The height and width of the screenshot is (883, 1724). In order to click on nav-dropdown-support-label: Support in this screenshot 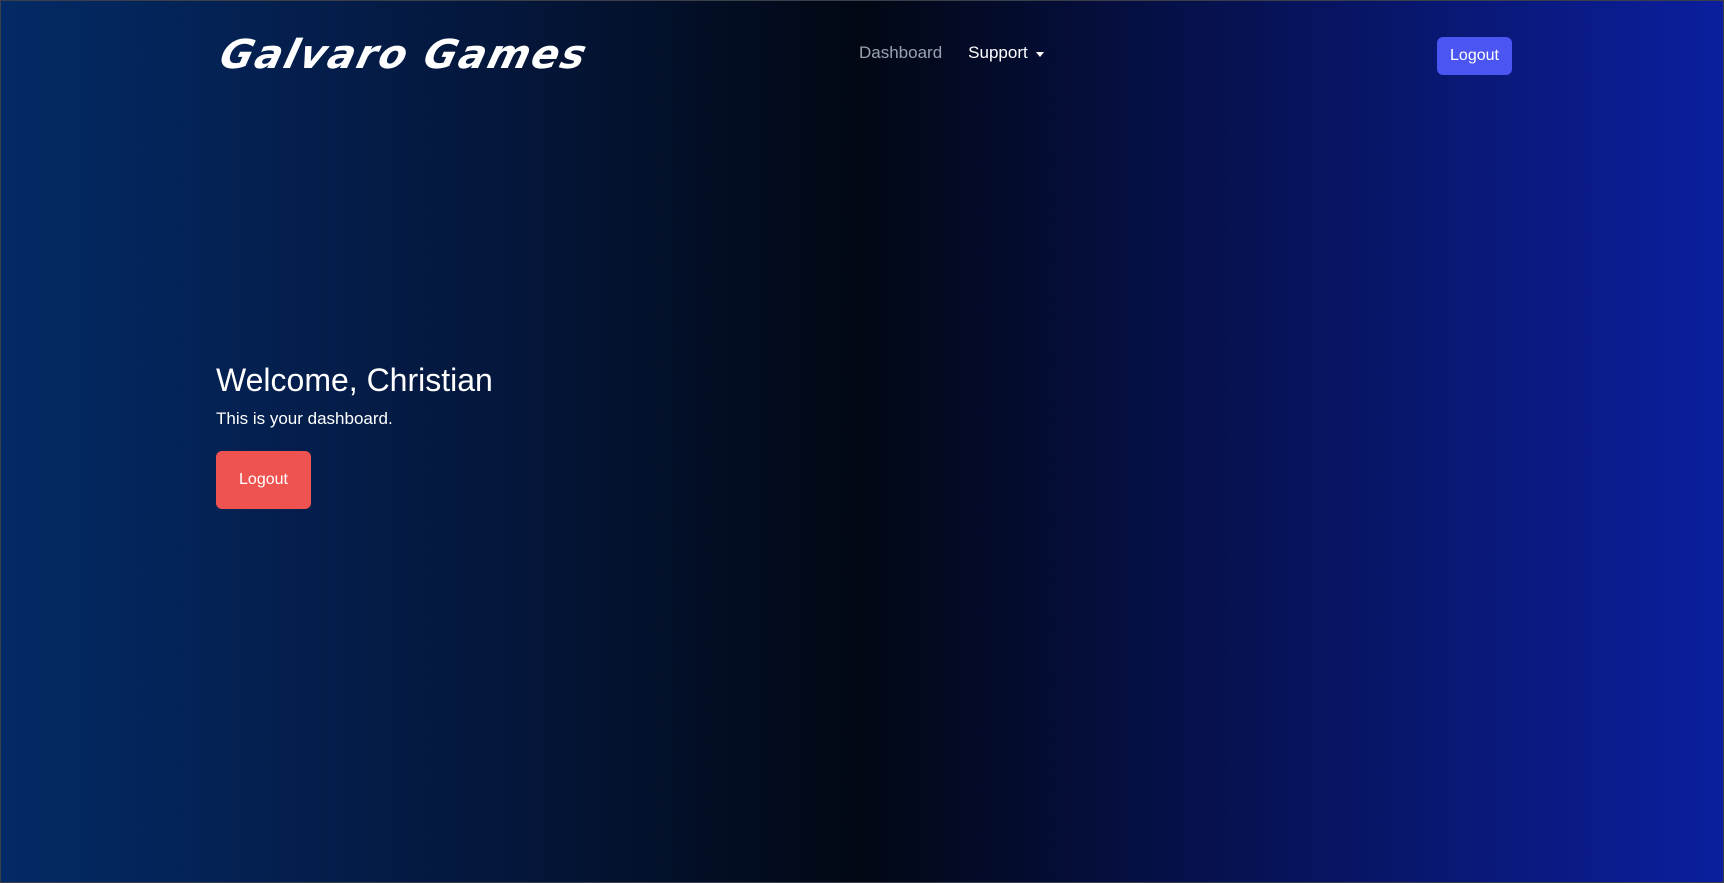, I will do `click(998, 52)`.